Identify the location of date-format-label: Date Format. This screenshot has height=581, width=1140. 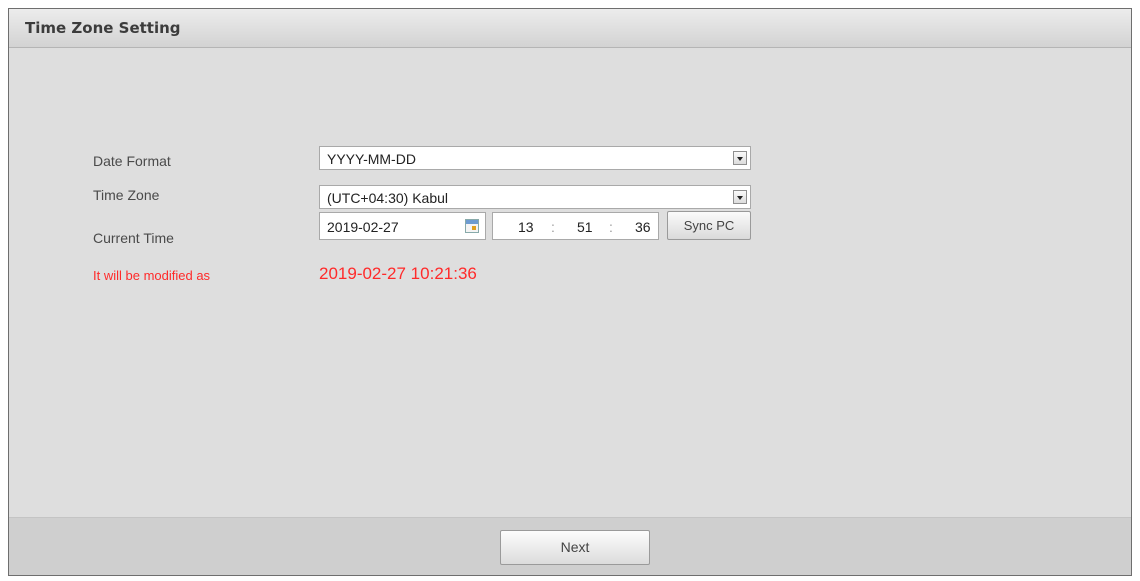
(132, 161).